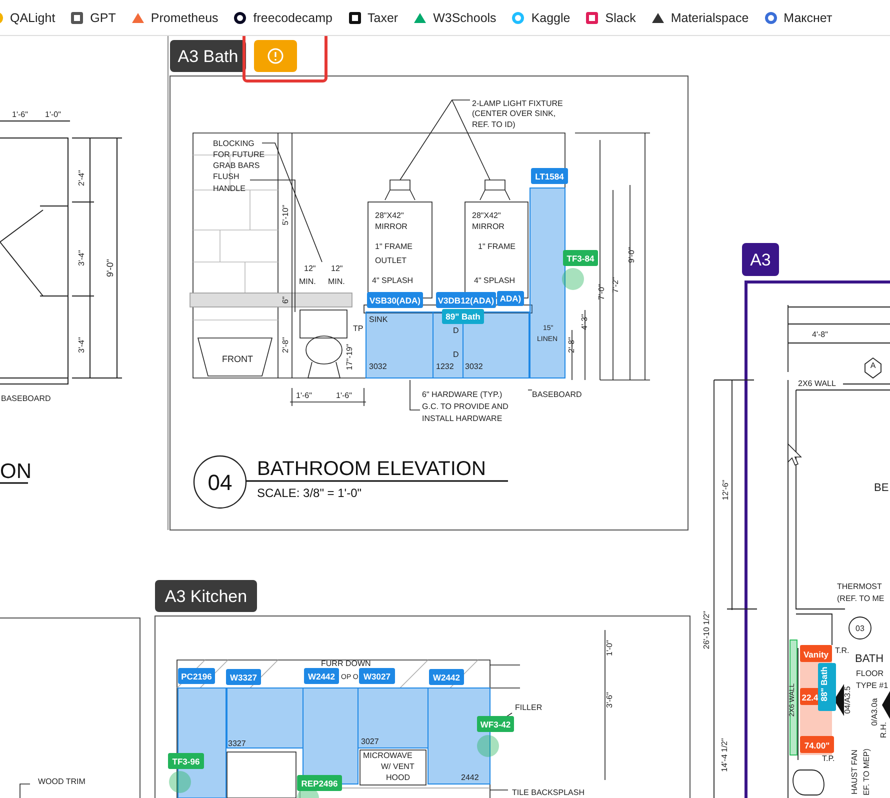 The width and height of the screenshot is (890, 798). Describe the element at coordinates (699, 17) in the screenshot. I see `bookmark: Materialspace` at that location.